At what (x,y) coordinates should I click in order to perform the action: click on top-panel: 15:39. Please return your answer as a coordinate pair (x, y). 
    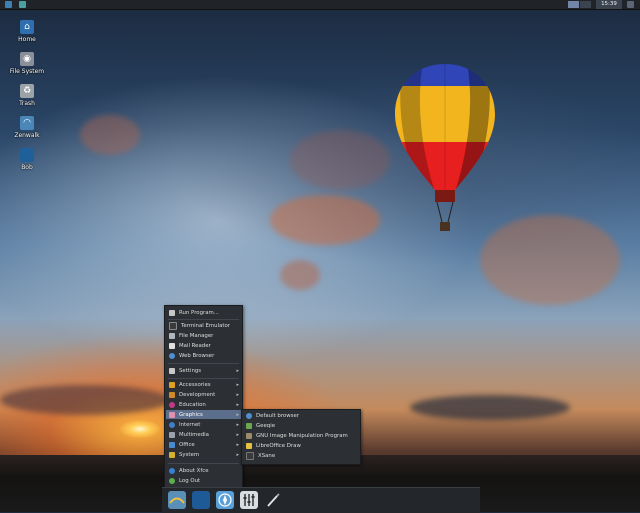
    Looking at the image, I should click on (320, 5).